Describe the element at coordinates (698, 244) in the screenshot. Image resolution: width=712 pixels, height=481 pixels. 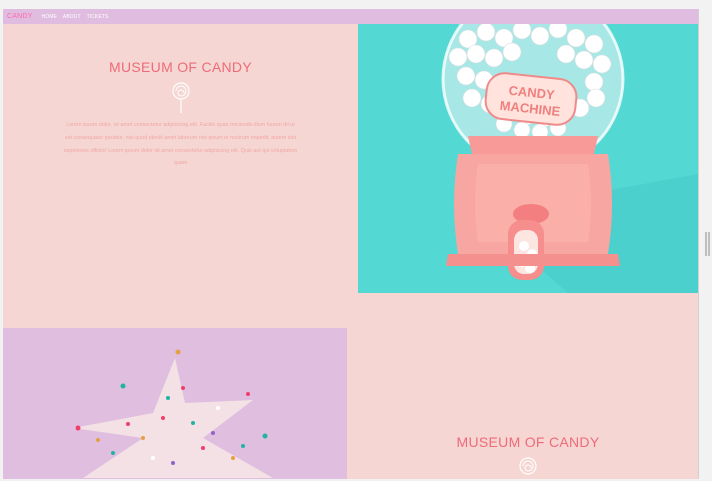
I see `viewport-edge` at that location.